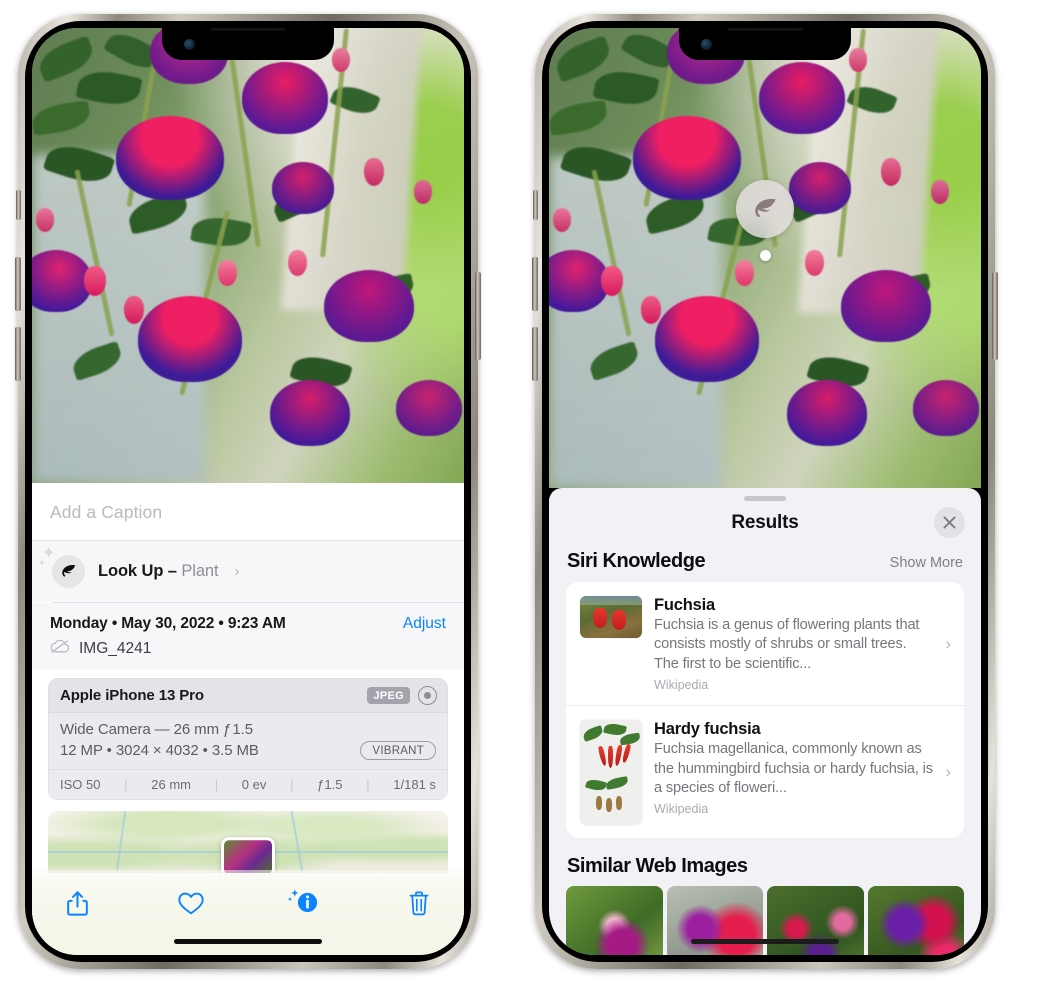 The image size is (1055, 985). I want to click on sparkle-small-icon: ✦, so click(42, 563).